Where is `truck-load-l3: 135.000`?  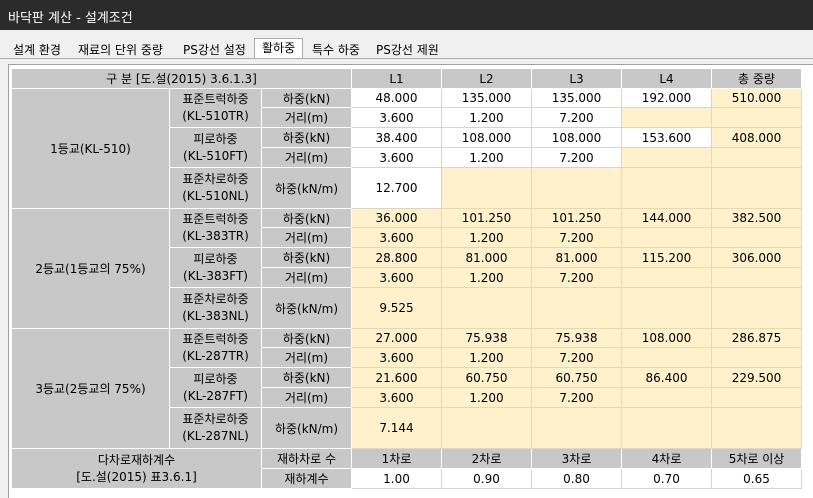
truck-load-l3: 135.000 is located at coordinates (577, 98).